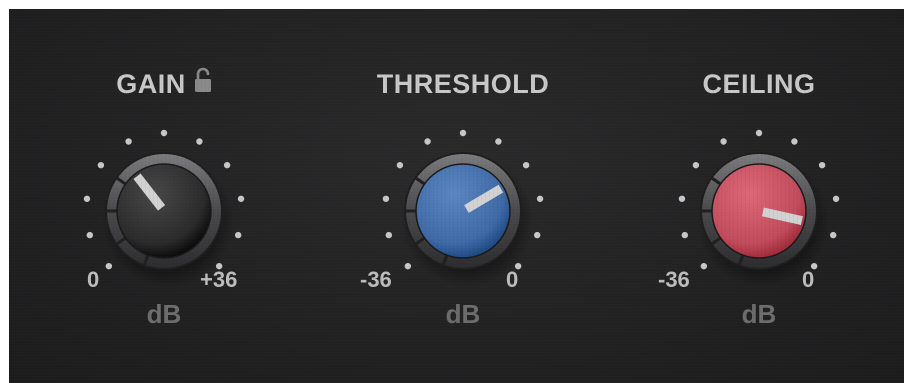  I want to click on gain-unit-label: dB, so click(164, 314).